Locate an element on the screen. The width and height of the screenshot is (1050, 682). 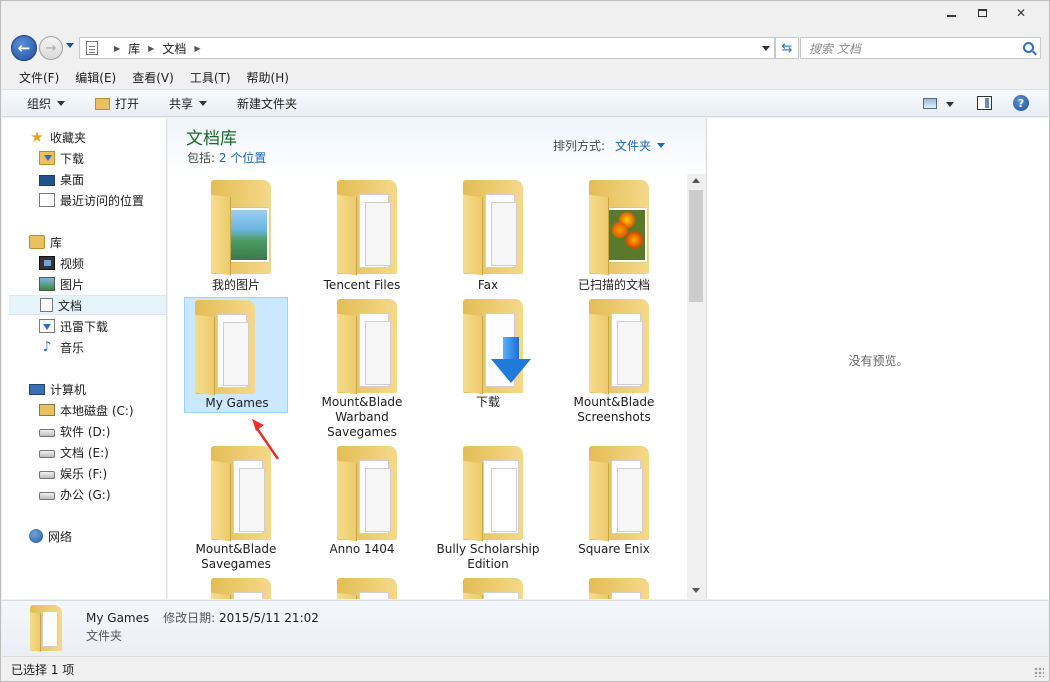
folder-label: Anno 1404 is located at coordinates (362, 549).